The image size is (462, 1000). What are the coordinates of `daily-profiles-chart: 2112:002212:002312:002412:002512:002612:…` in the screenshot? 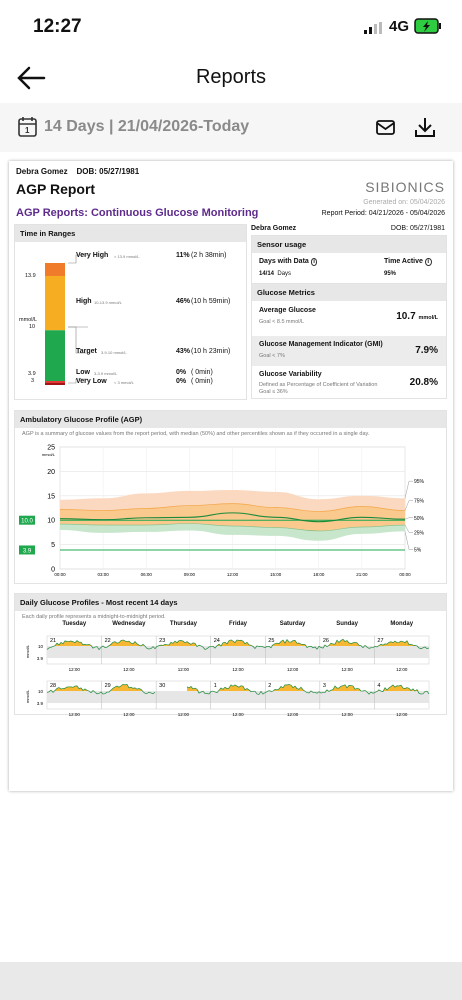 It's located at (227, 676).